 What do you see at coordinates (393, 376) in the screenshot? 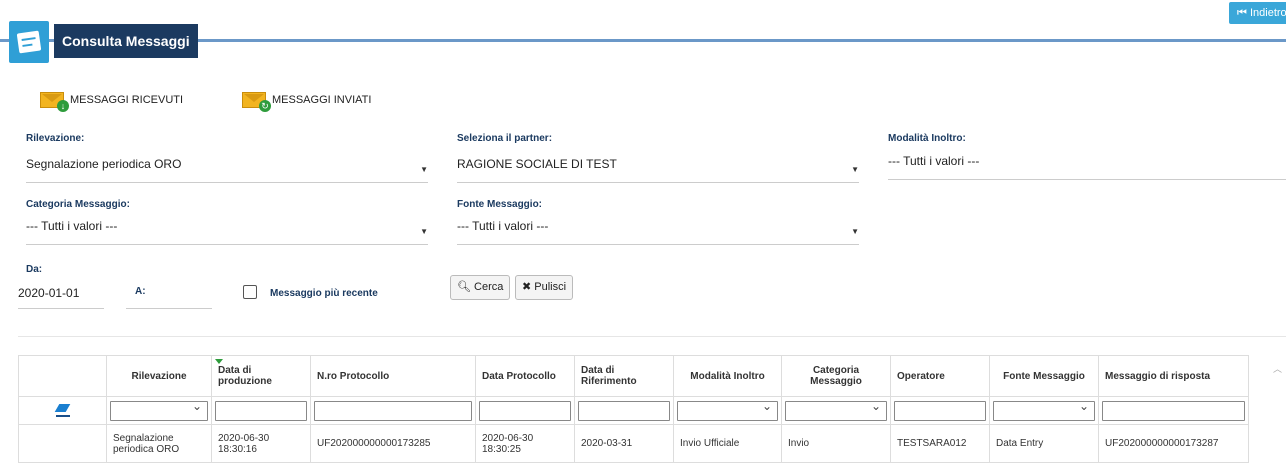
I see `column-header: N.ro Protocollo` at bounding box center [393, 376].